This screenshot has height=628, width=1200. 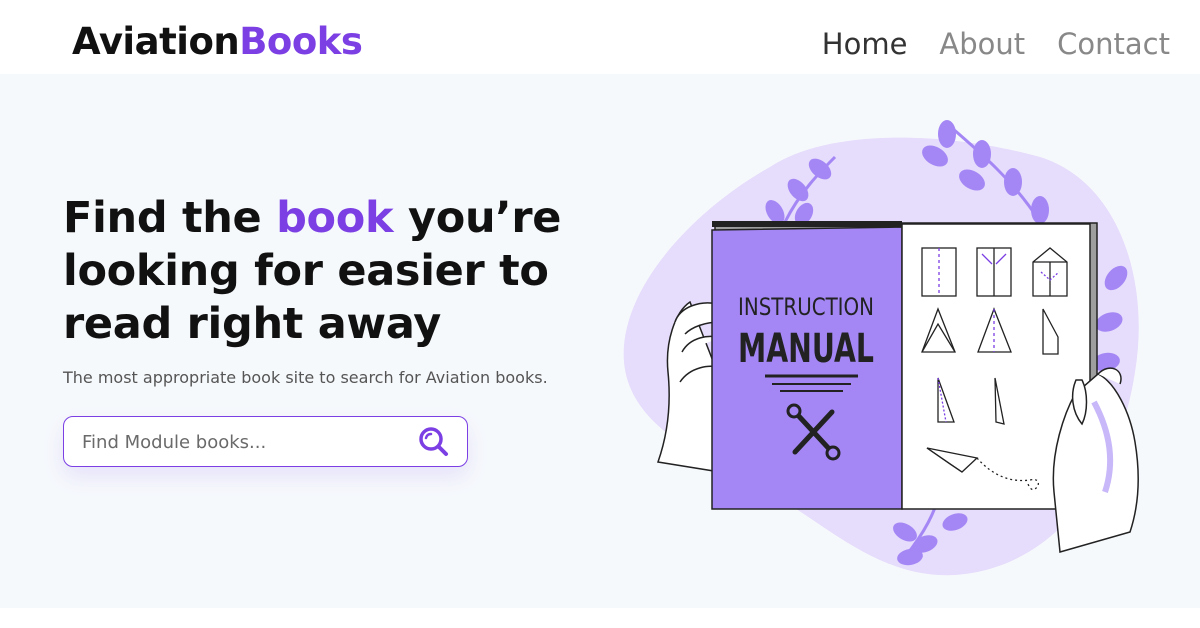 I want to click on nav-link-contact: Contact, so click(x=1113, y=44).